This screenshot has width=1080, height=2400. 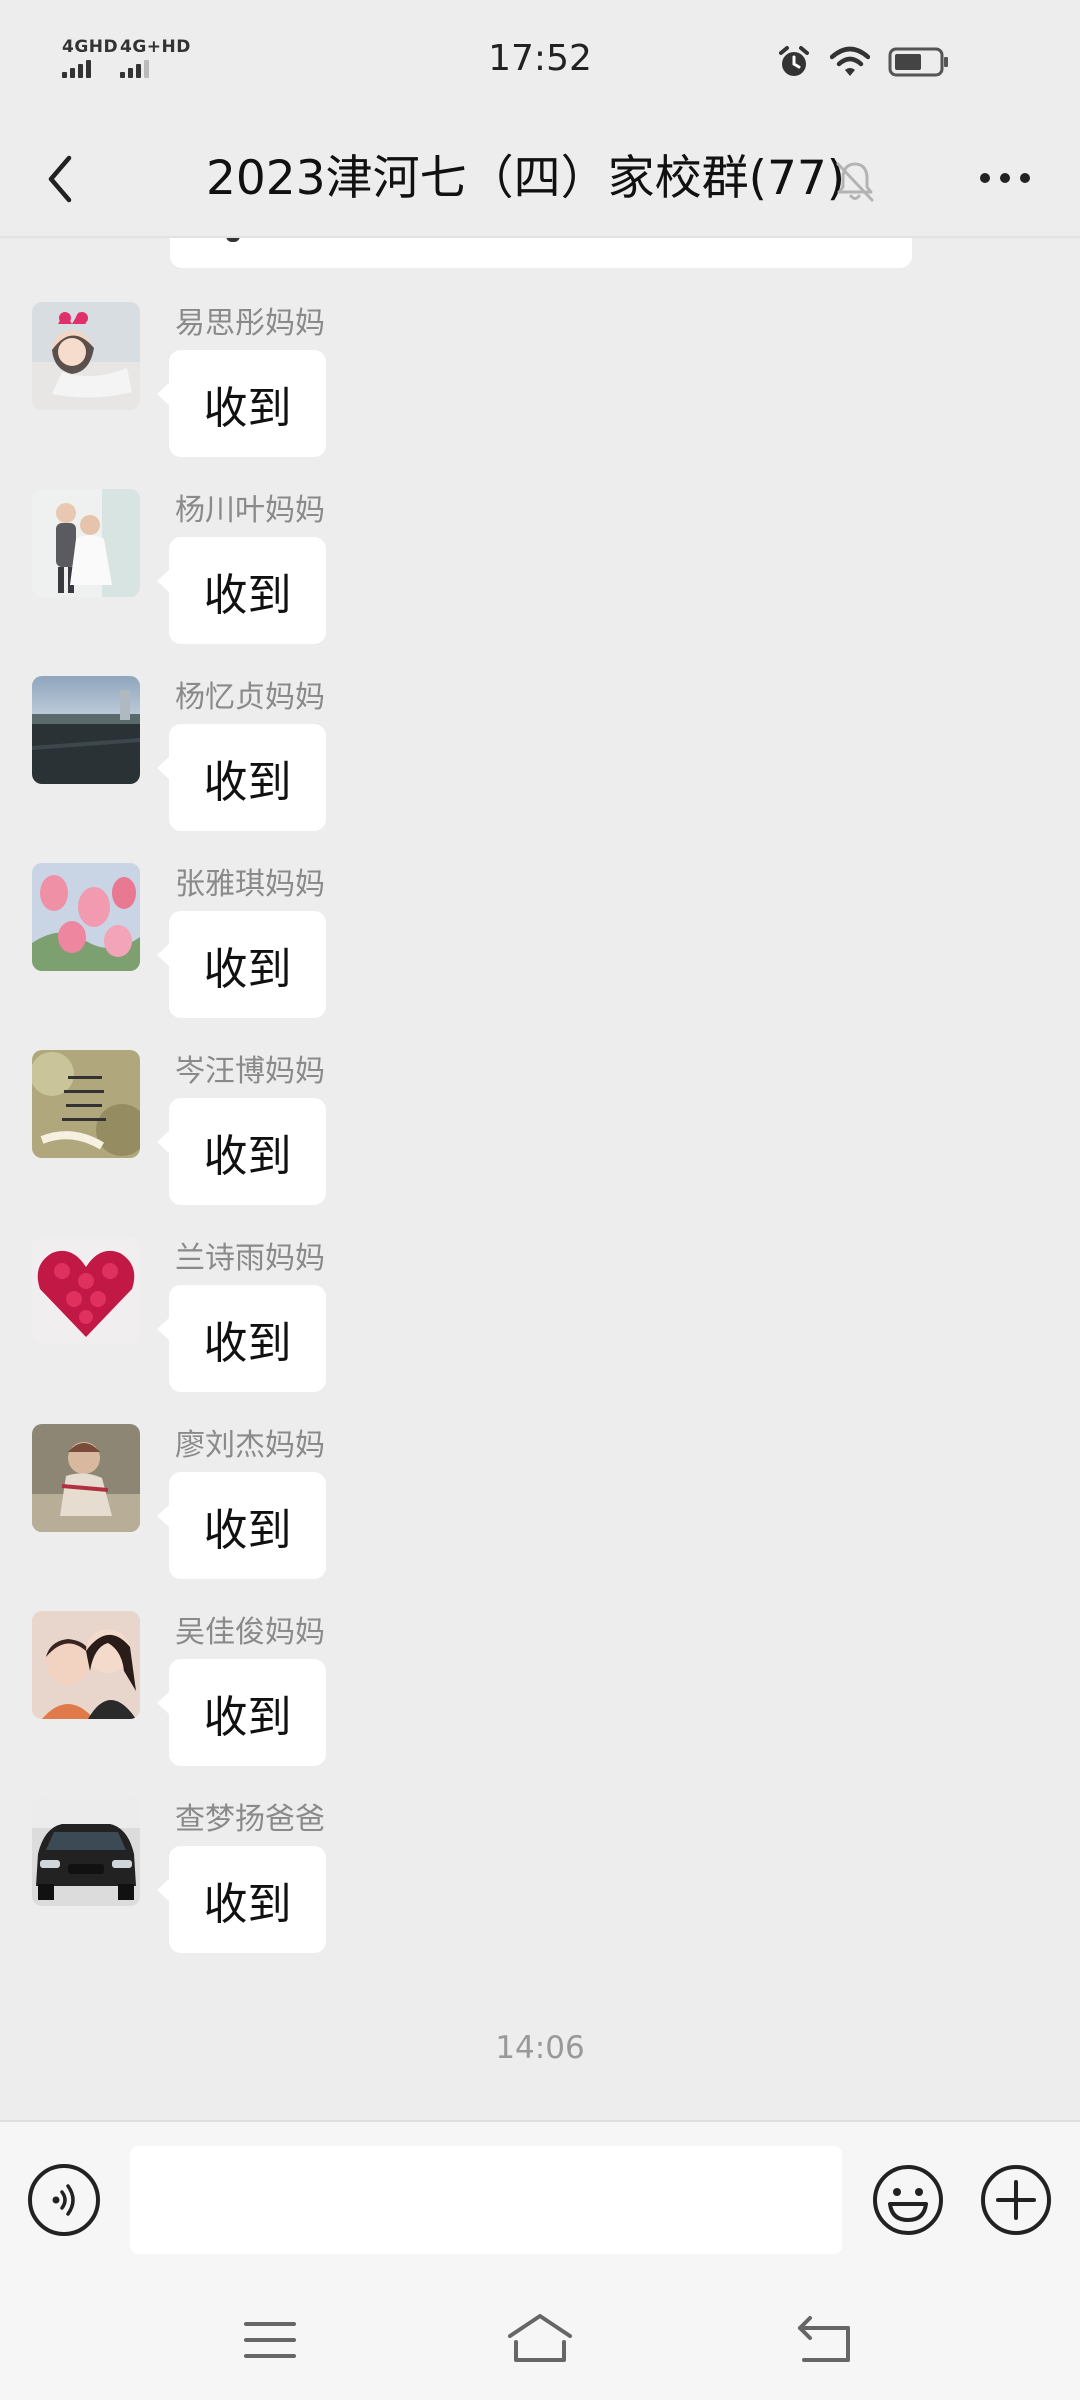 I want to click on message-item: 兰诗雨妈妈 收到, so click(x=540, y=1330).